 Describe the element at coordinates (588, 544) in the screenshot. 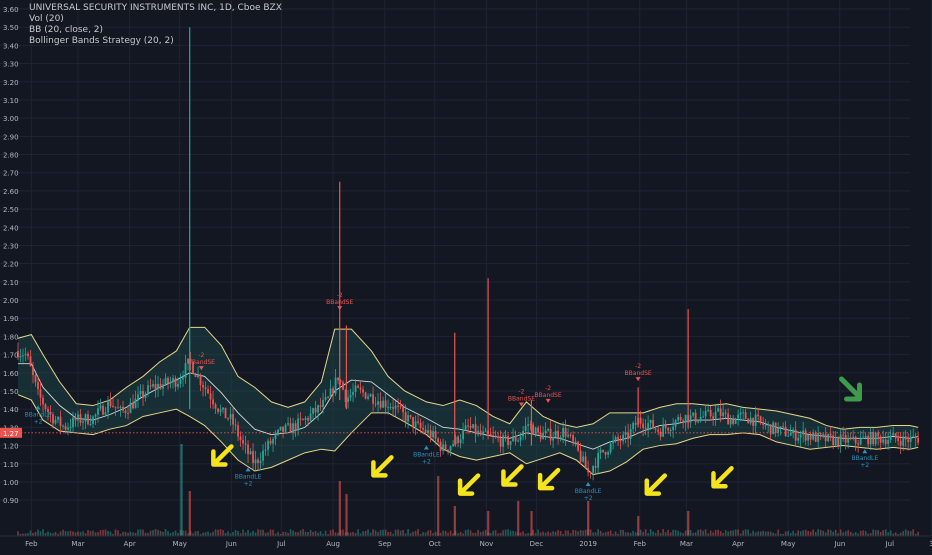

I see `x-tick-label: 2019` at that location.